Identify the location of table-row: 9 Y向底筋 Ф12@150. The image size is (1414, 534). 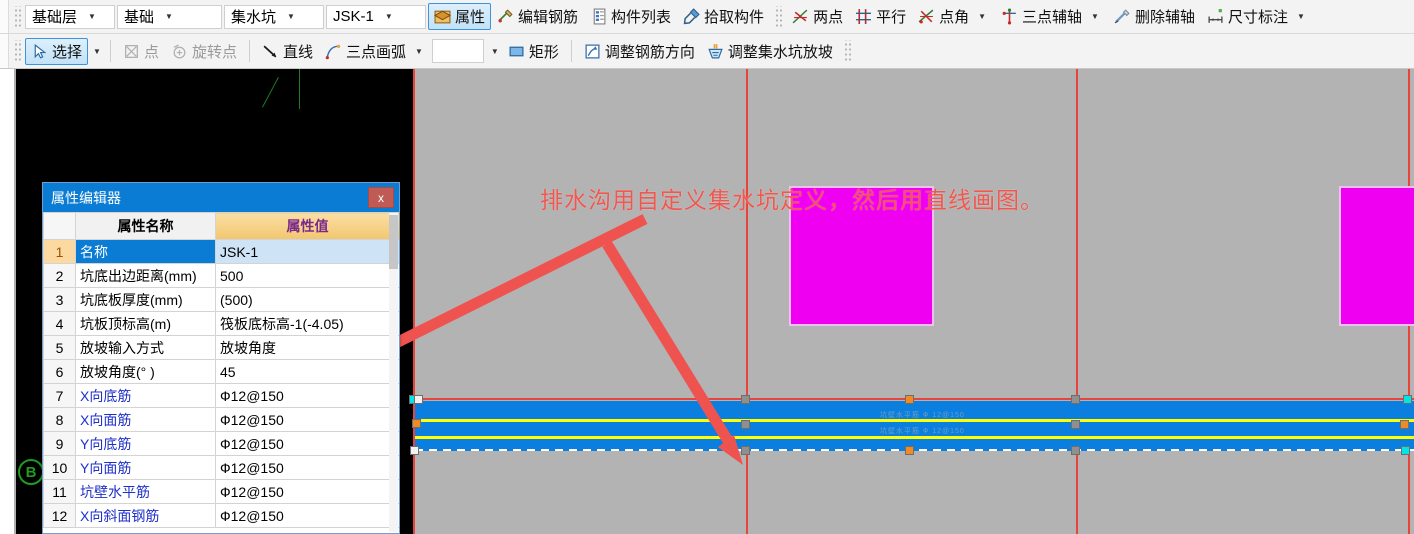
(221, 443).